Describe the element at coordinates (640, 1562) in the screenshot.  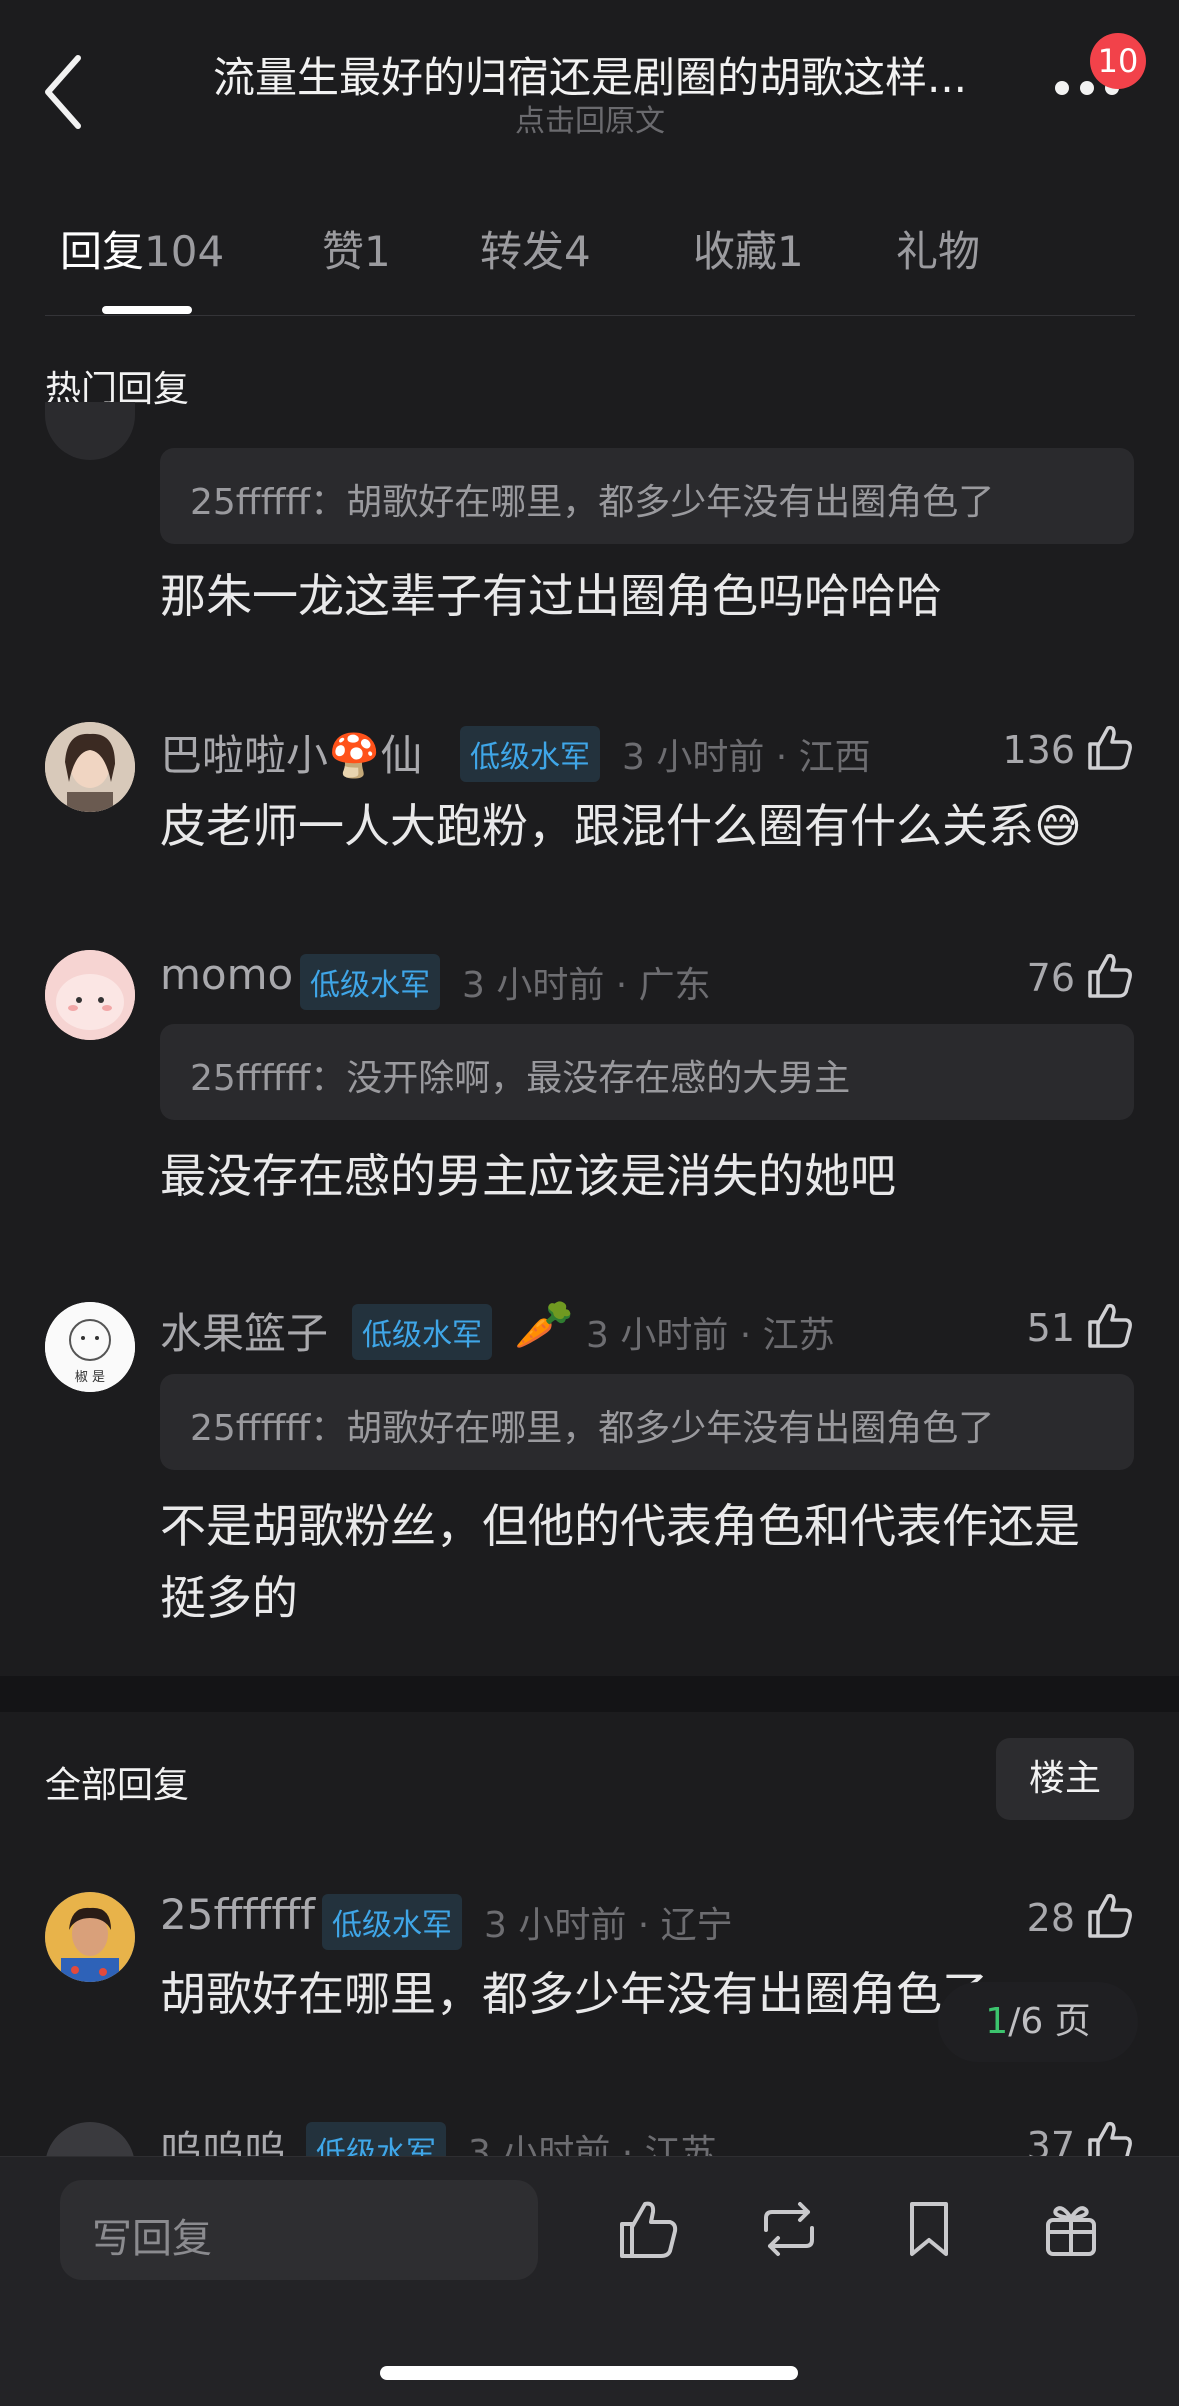
I see `comment-text: 不是胡歌粉丝，但他的代表角色和代表作还是挺多的` at that location.